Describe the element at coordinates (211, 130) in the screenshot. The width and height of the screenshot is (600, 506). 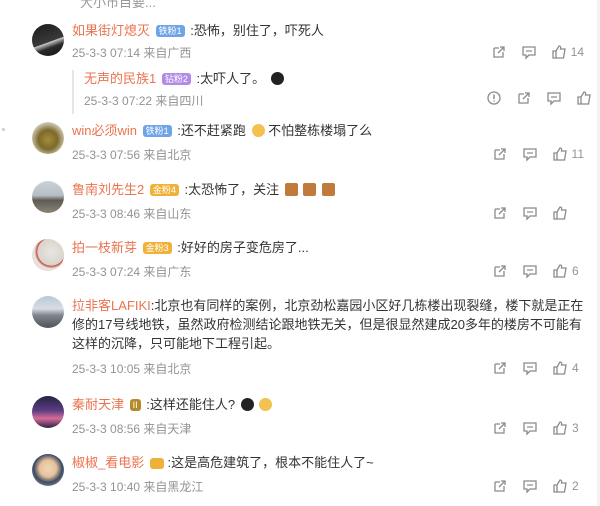
I see `comment-text: :还不赶紧跑` at that location.